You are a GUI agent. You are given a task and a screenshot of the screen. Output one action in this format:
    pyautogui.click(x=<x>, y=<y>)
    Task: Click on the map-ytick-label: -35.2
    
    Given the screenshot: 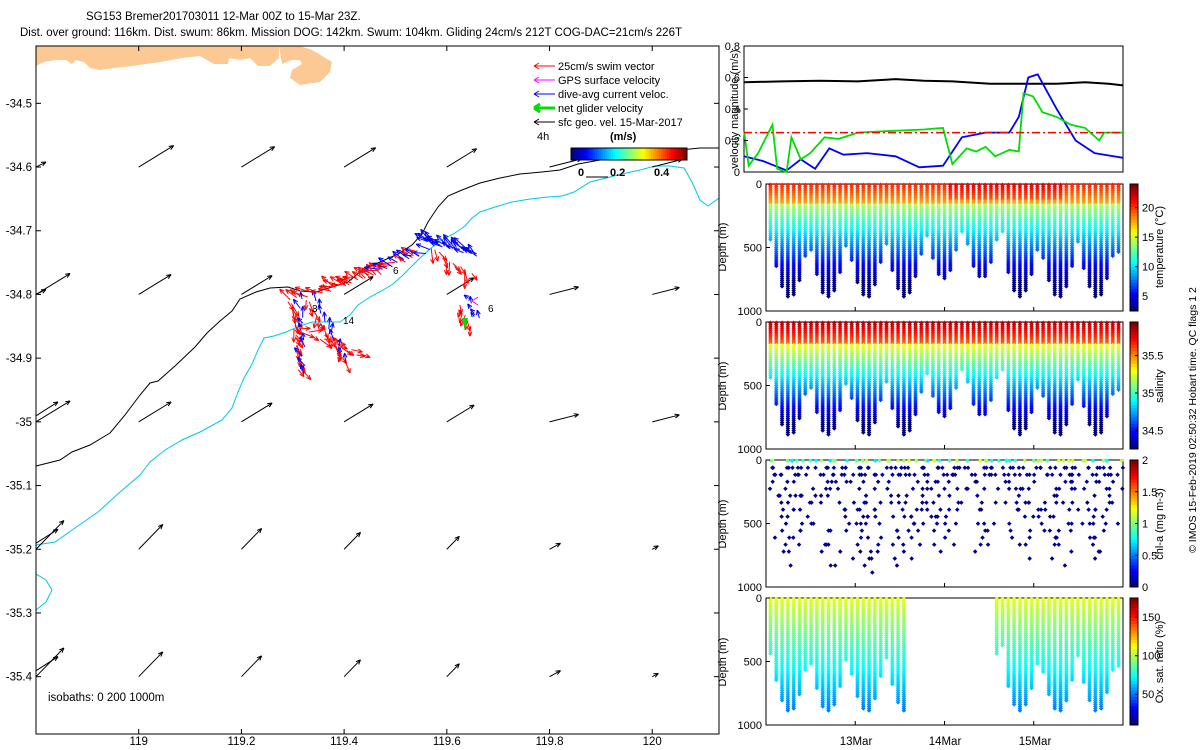 What is the action you would take?
    pyautogui.click(x=19, y=550)
    